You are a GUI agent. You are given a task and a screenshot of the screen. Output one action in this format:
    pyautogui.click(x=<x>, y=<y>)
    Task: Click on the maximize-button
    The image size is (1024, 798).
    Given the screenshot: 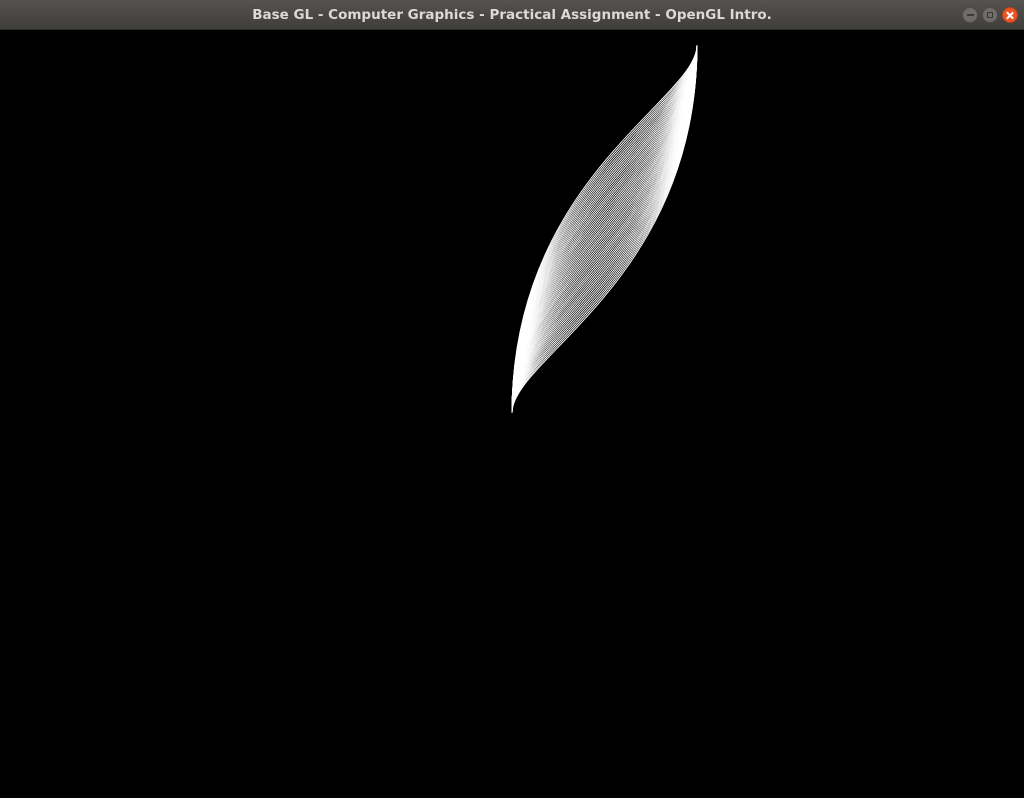 What is the action you would take?
    pyautogui.click(x=990, y=15)
    